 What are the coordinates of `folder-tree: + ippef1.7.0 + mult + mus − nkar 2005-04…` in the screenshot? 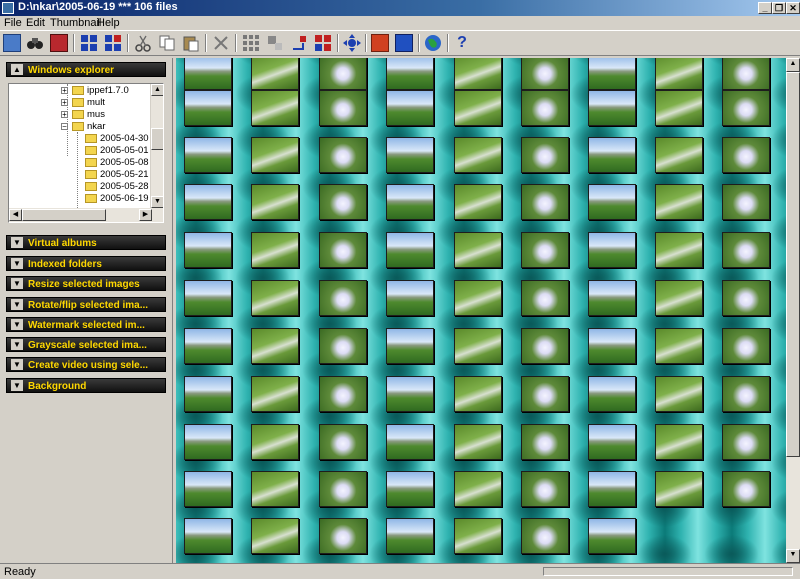 It's located at (86, 153).